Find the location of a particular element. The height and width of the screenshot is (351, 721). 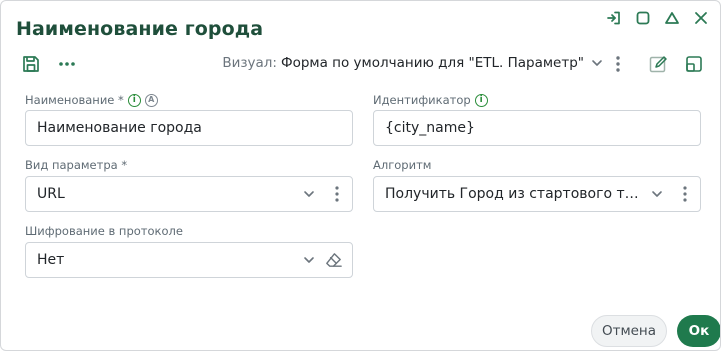

maximize-icon is located at coordinates (642, 18).